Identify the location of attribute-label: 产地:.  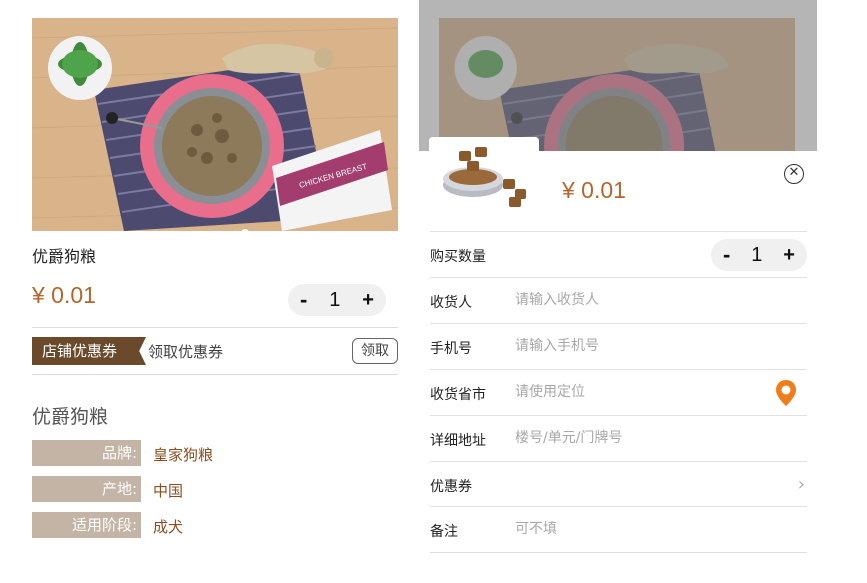
(86, 489).